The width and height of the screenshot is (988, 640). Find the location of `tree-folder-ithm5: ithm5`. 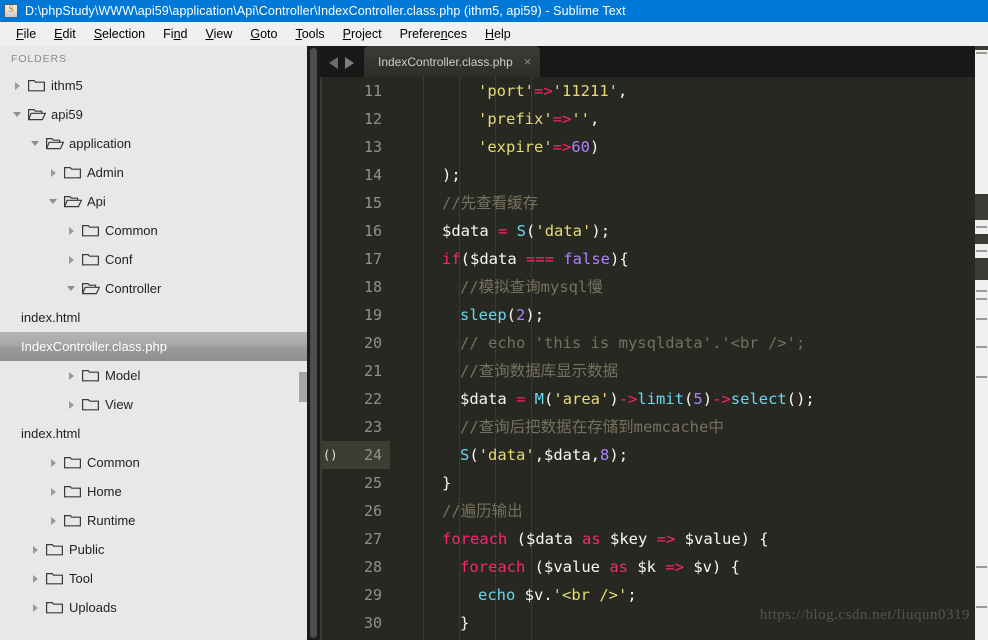

tree-folder-ithm5: ithm5 is located at coordinates (153, 85).